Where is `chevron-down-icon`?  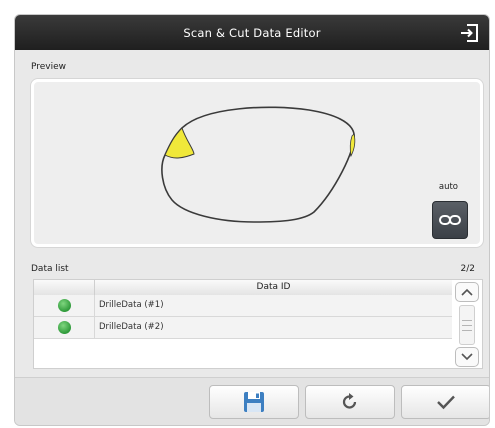 chevron-down-icon is located at coordinates (467, 357).